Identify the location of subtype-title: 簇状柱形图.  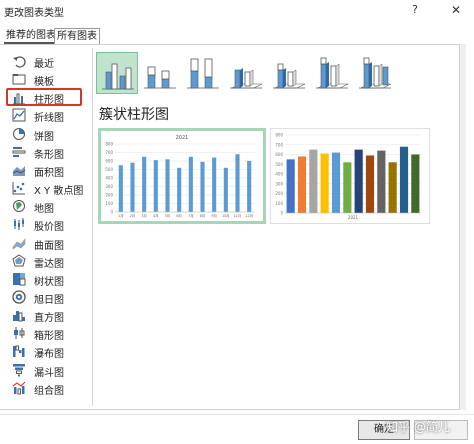
(134, 115).